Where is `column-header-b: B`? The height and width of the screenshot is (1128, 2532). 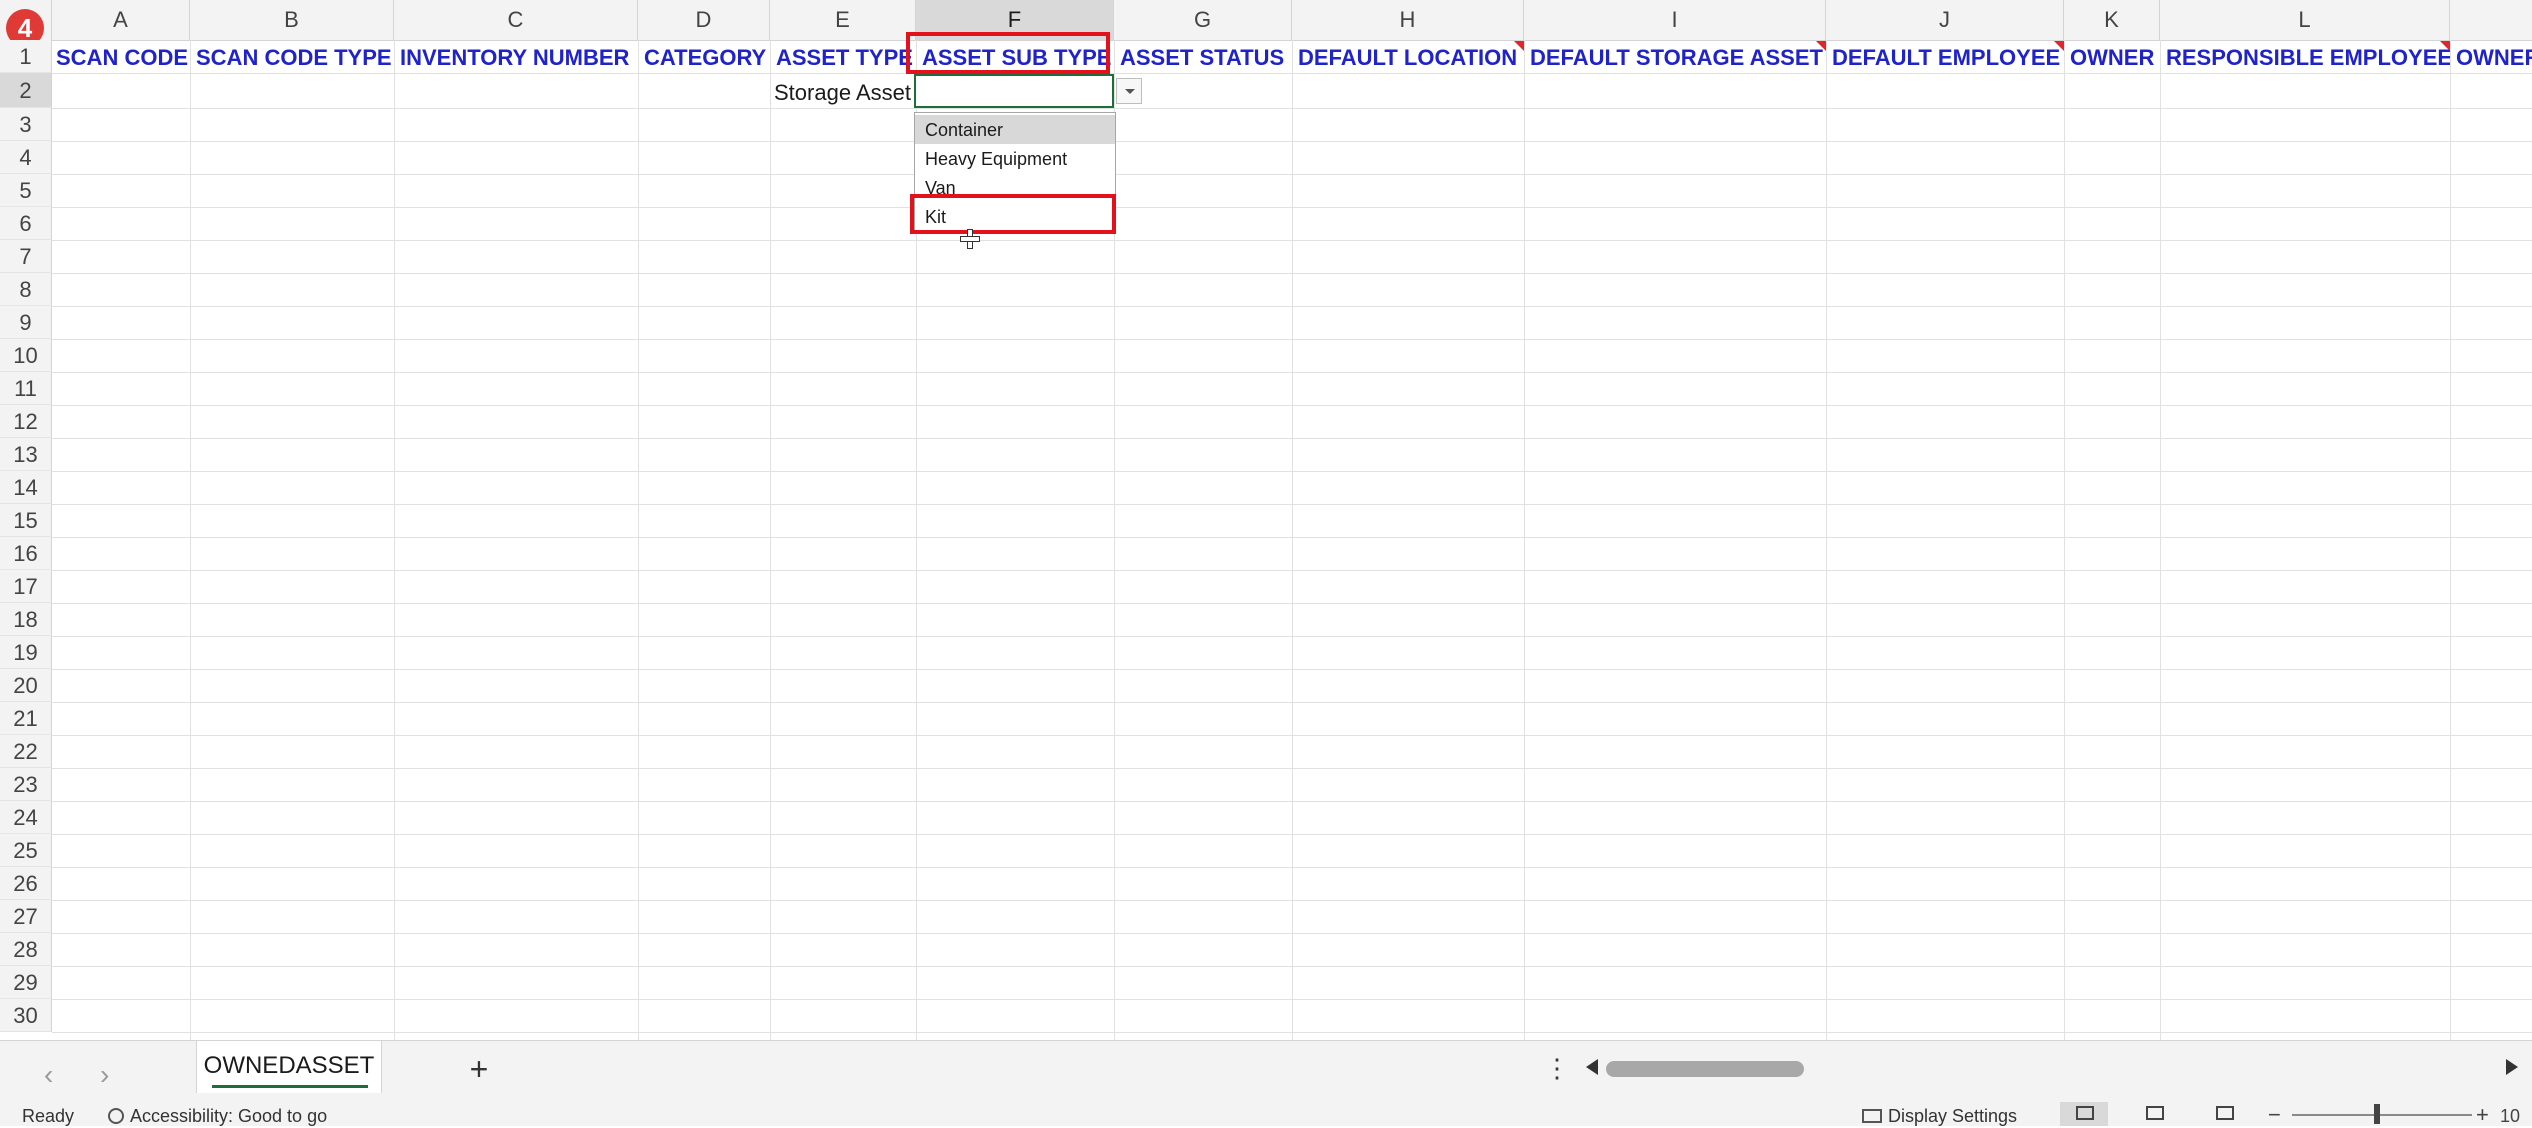
column-header-b: B is located at coordinates (292, 20).